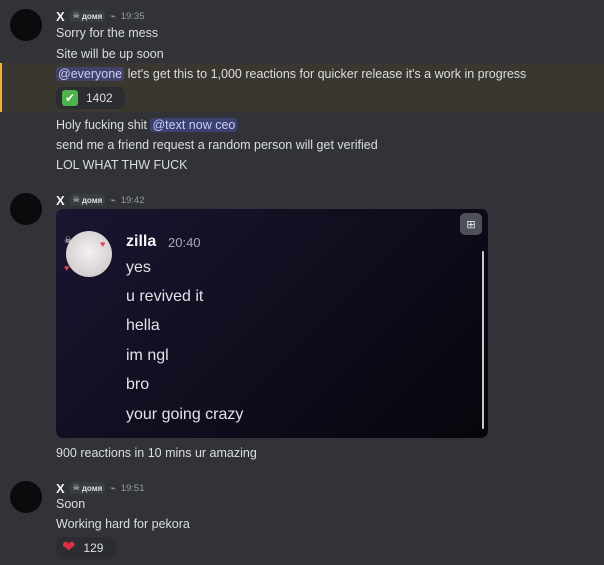 This screenshot has height=565, width=604. What do you see at coordinates (132, 488) in the screenshot?
I see `timestamp: 19:51` at bounding box center [132, 488].